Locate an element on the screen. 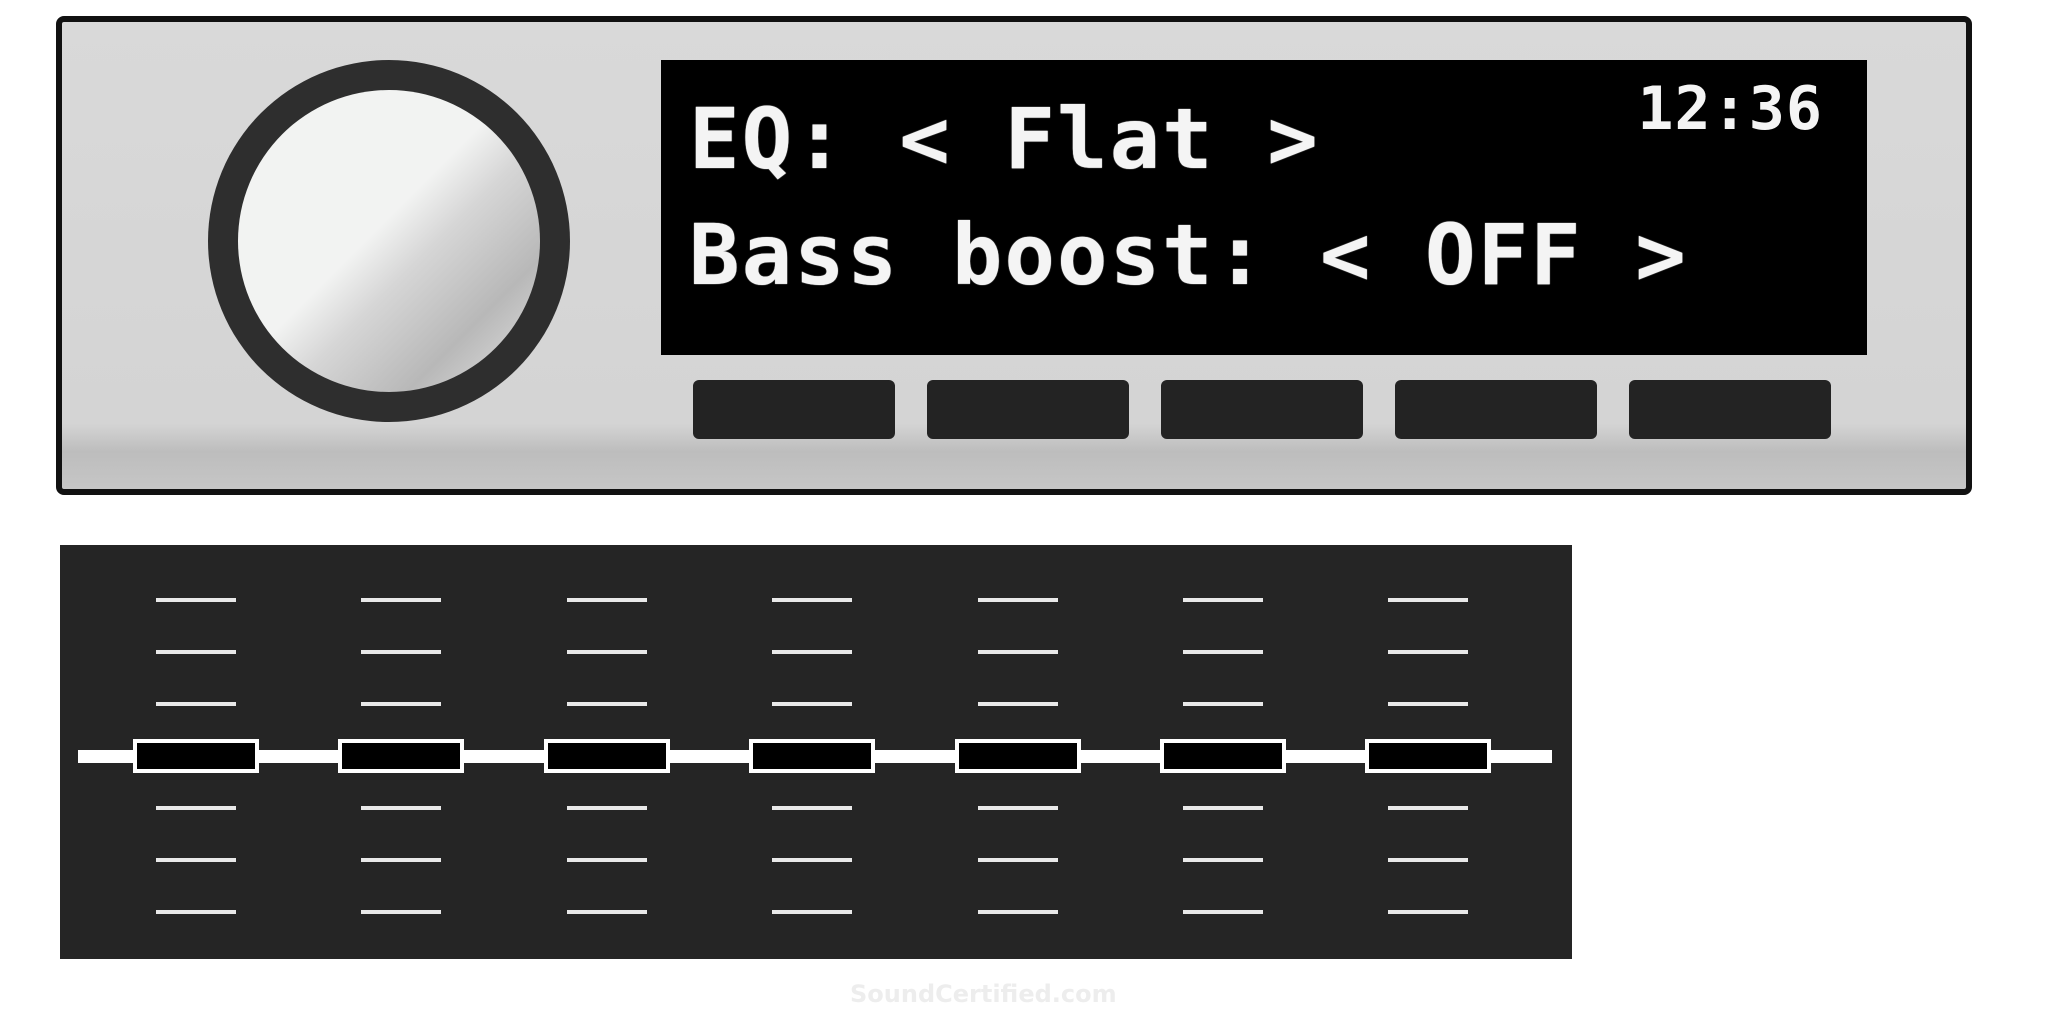  clock: 12:36 is located at coordinates (1730, 109).